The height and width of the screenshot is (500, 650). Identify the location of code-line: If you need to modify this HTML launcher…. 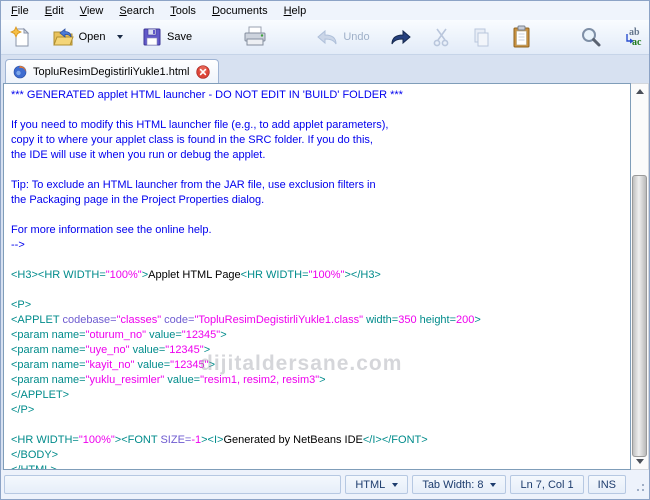
(200, 125).